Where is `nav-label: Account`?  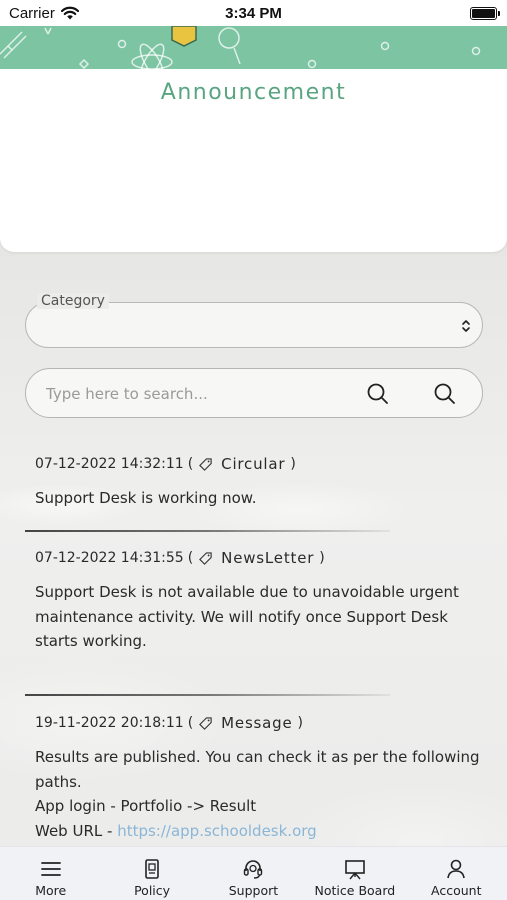
nav-label: Account is located at coordinates (456, 890).